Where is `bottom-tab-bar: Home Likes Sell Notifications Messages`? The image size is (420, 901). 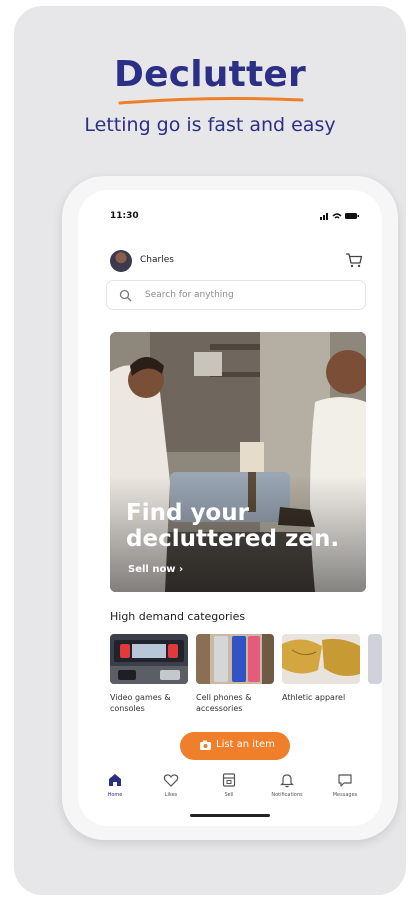 bottom-tab-bar: Home Likes Sell Notifications Messages is located at coordinates (230, 788).